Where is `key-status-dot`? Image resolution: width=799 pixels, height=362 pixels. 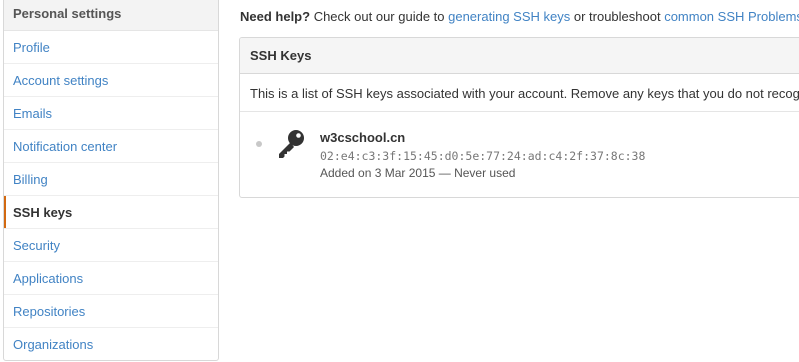
key-status-dot is located at coordinates (259, 144).